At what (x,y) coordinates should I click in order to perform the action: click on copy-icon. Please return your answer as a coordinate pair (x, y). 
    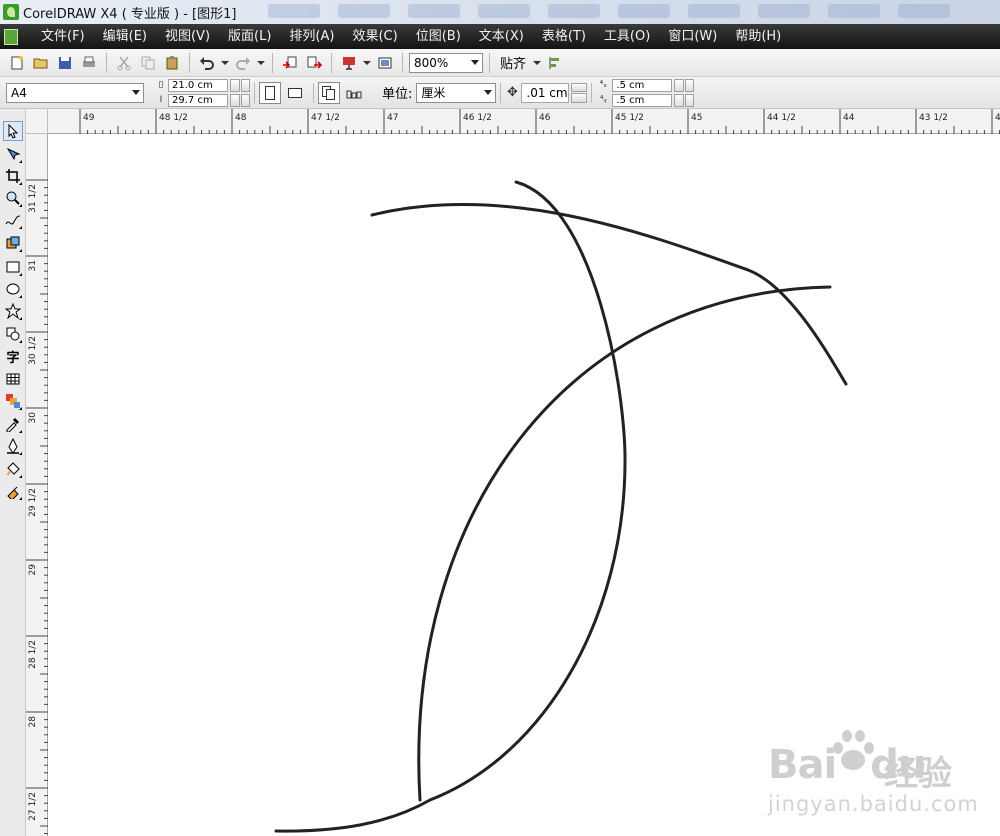
    Looking at the image, I should click on (148, 63).